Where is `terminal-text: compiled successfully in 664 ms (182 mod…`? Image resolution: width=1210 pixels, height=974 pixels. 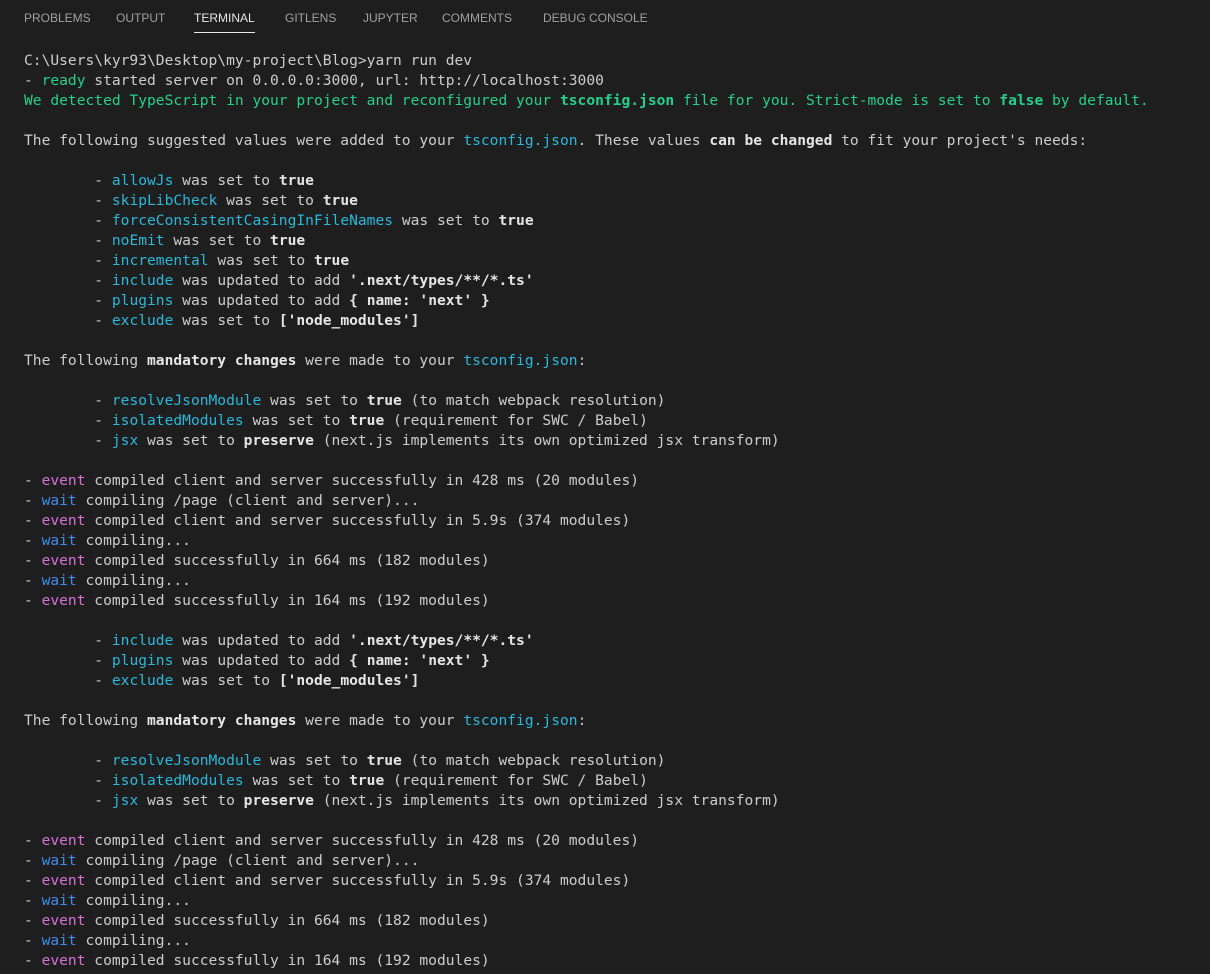 terminal-text: compiled successfully in 664 ms (182 mod… is located at coordinates (287, 920).